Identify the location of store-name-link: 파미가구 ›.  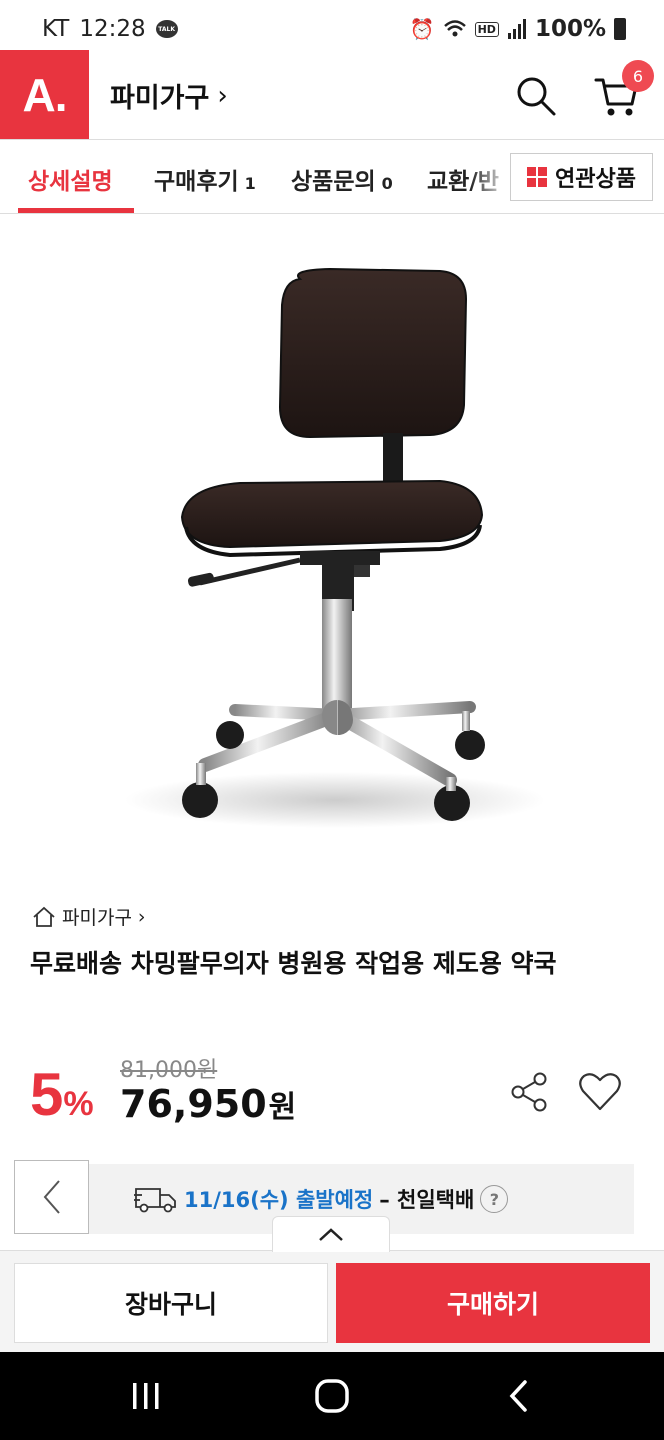
(169, 95).